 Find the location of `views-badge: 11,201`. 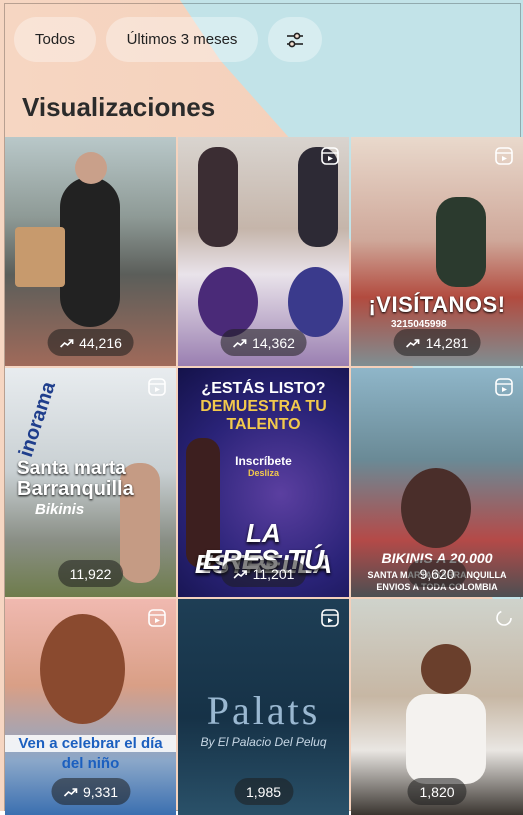

views-badge: 11,201 is located at coordinates (263, 573).